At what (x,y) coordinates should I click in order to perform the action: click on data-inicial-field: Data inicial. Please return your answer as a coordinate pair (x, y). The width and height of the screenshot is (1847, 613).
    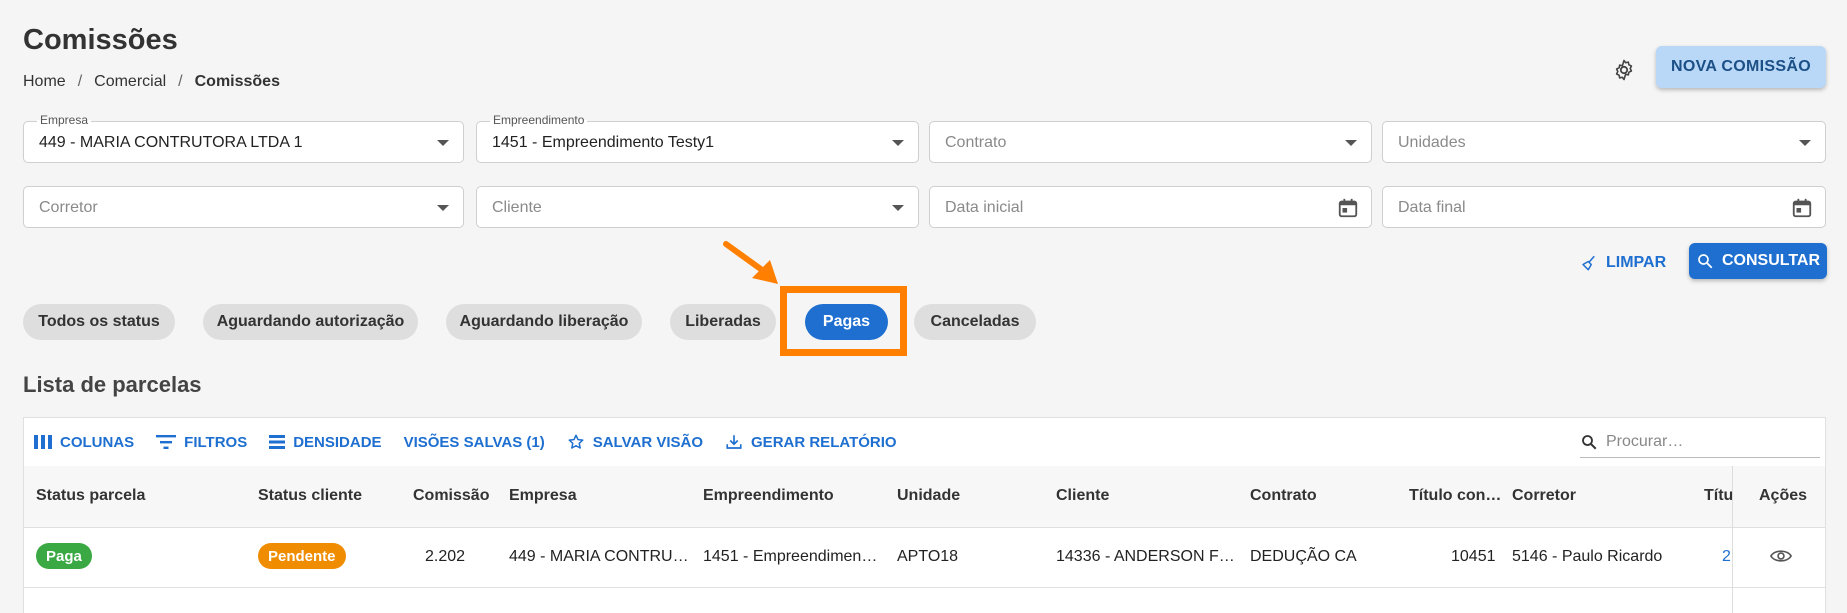
    Looking at the image, I should click on (1150, 207).